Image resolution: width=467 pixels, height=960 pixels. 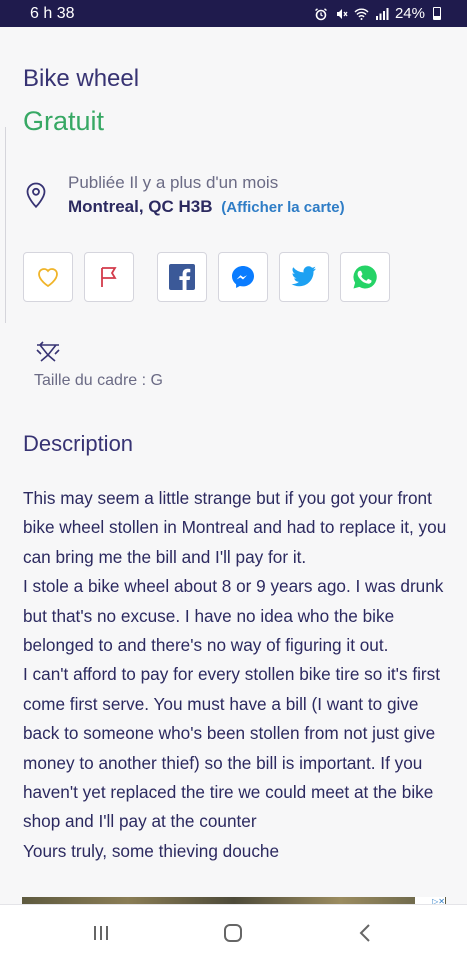 I want to click on back-button, so click(x=365, y=933).